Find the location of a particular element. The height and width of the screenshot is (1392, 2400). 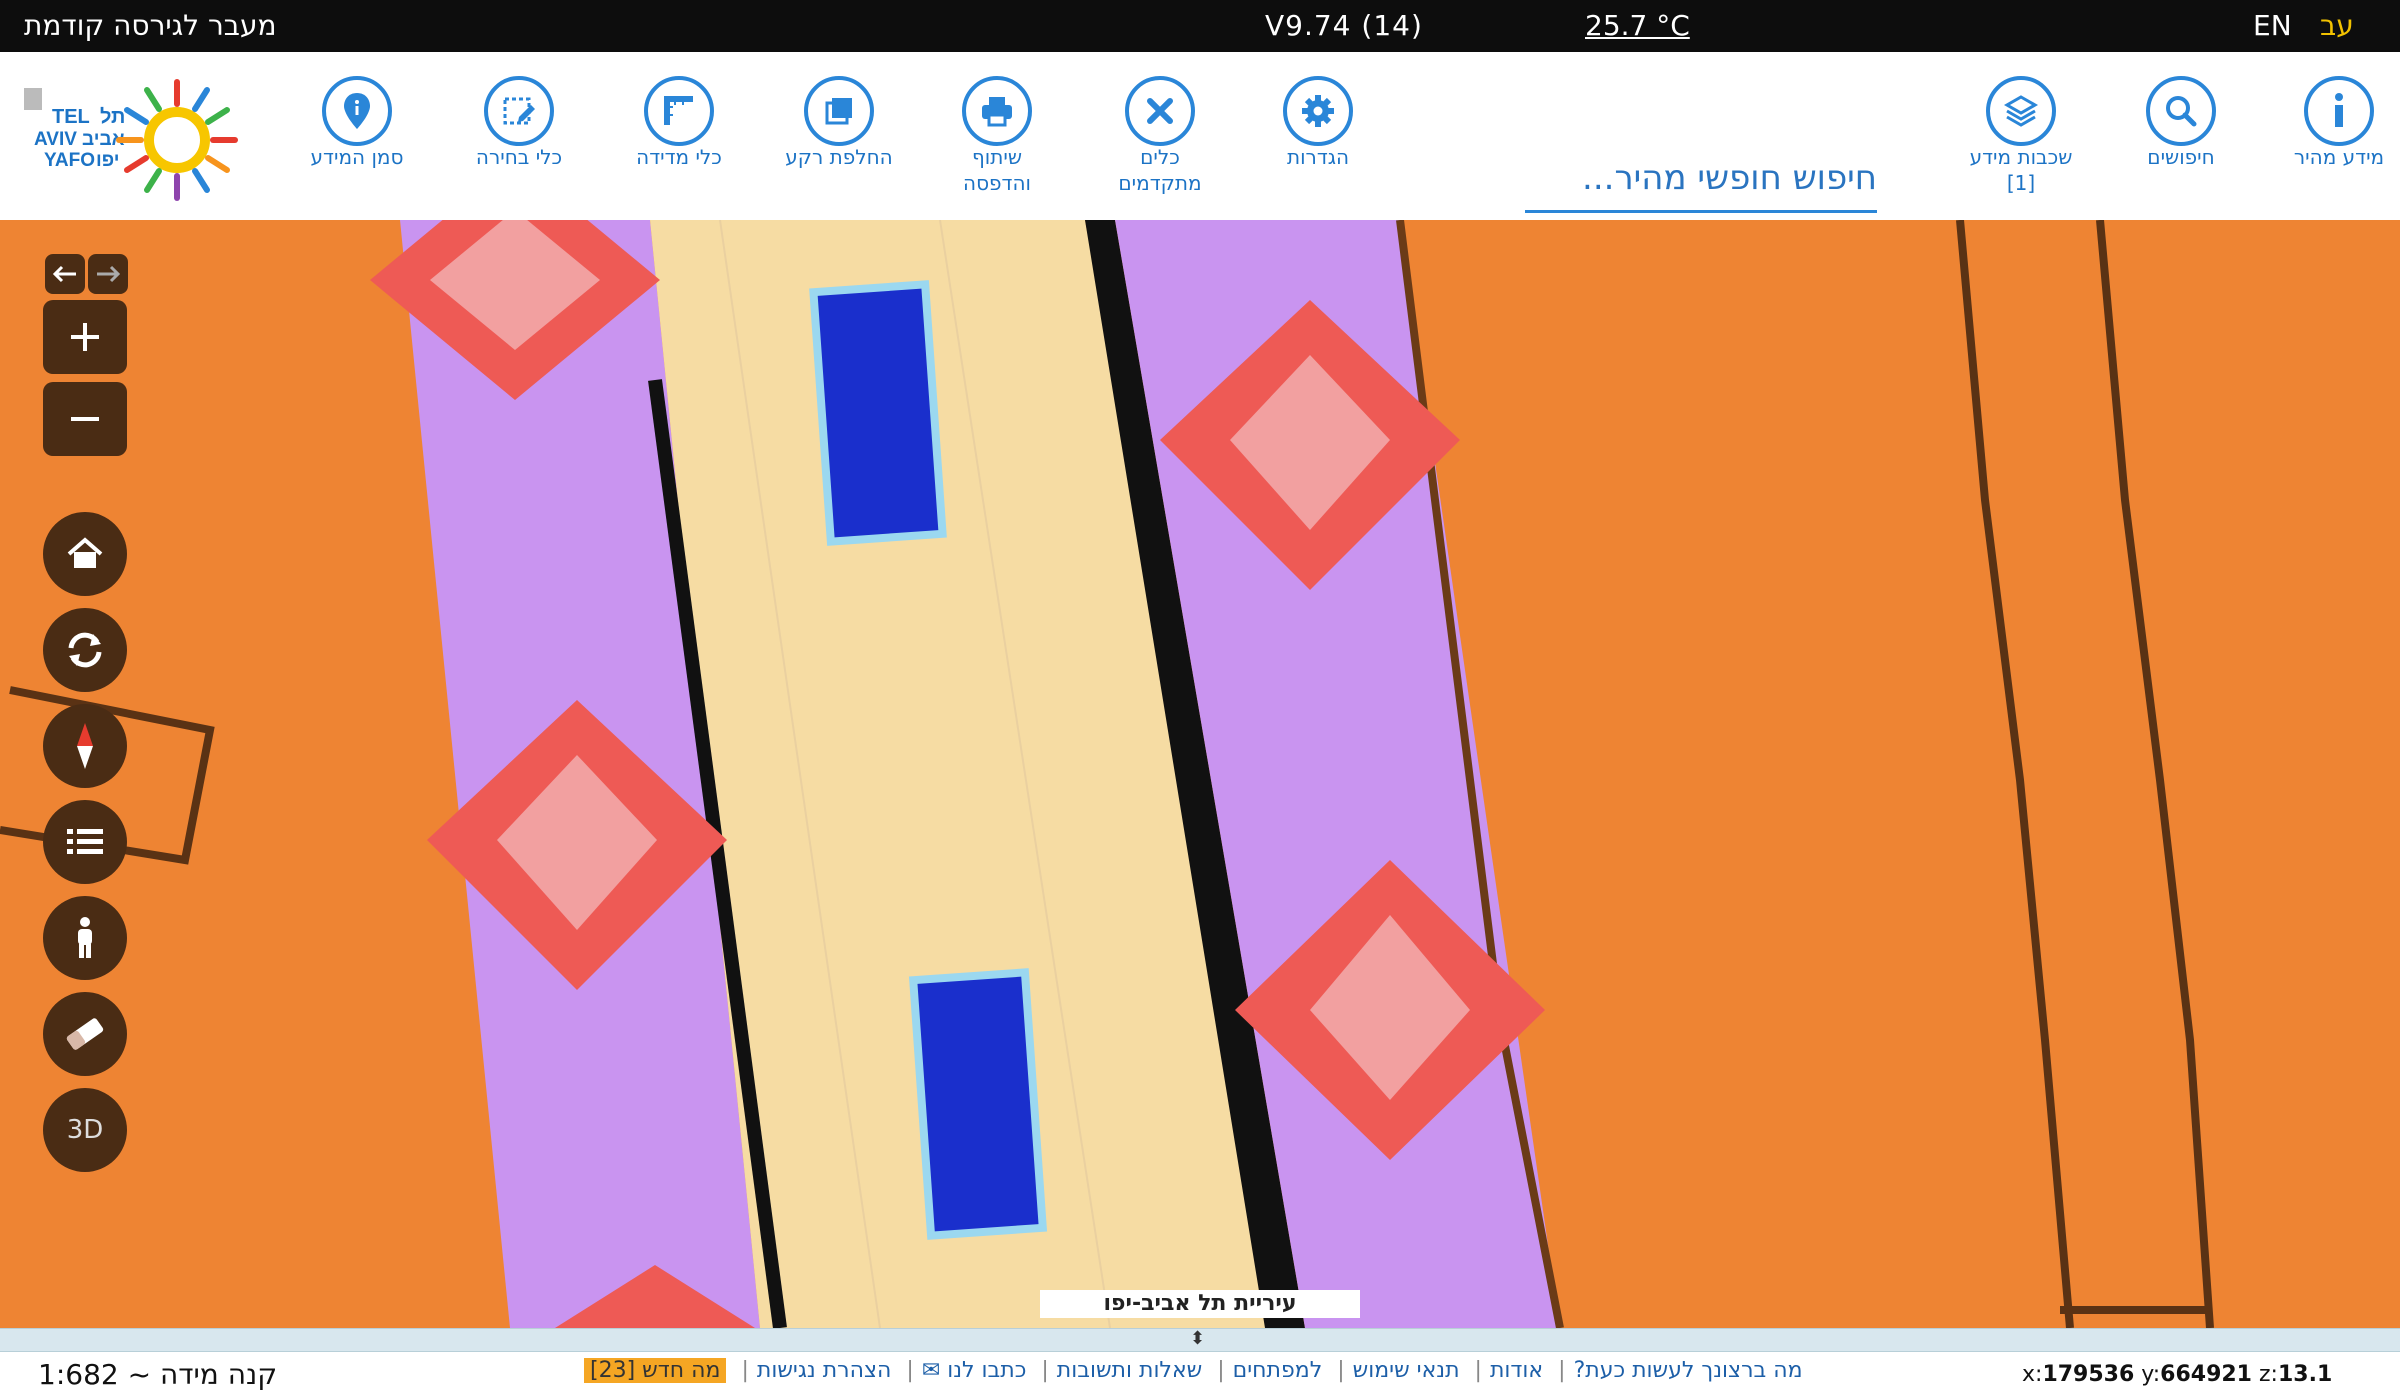

expand-handle-icon: ⬍ is located at coordinates (1197, 1339).